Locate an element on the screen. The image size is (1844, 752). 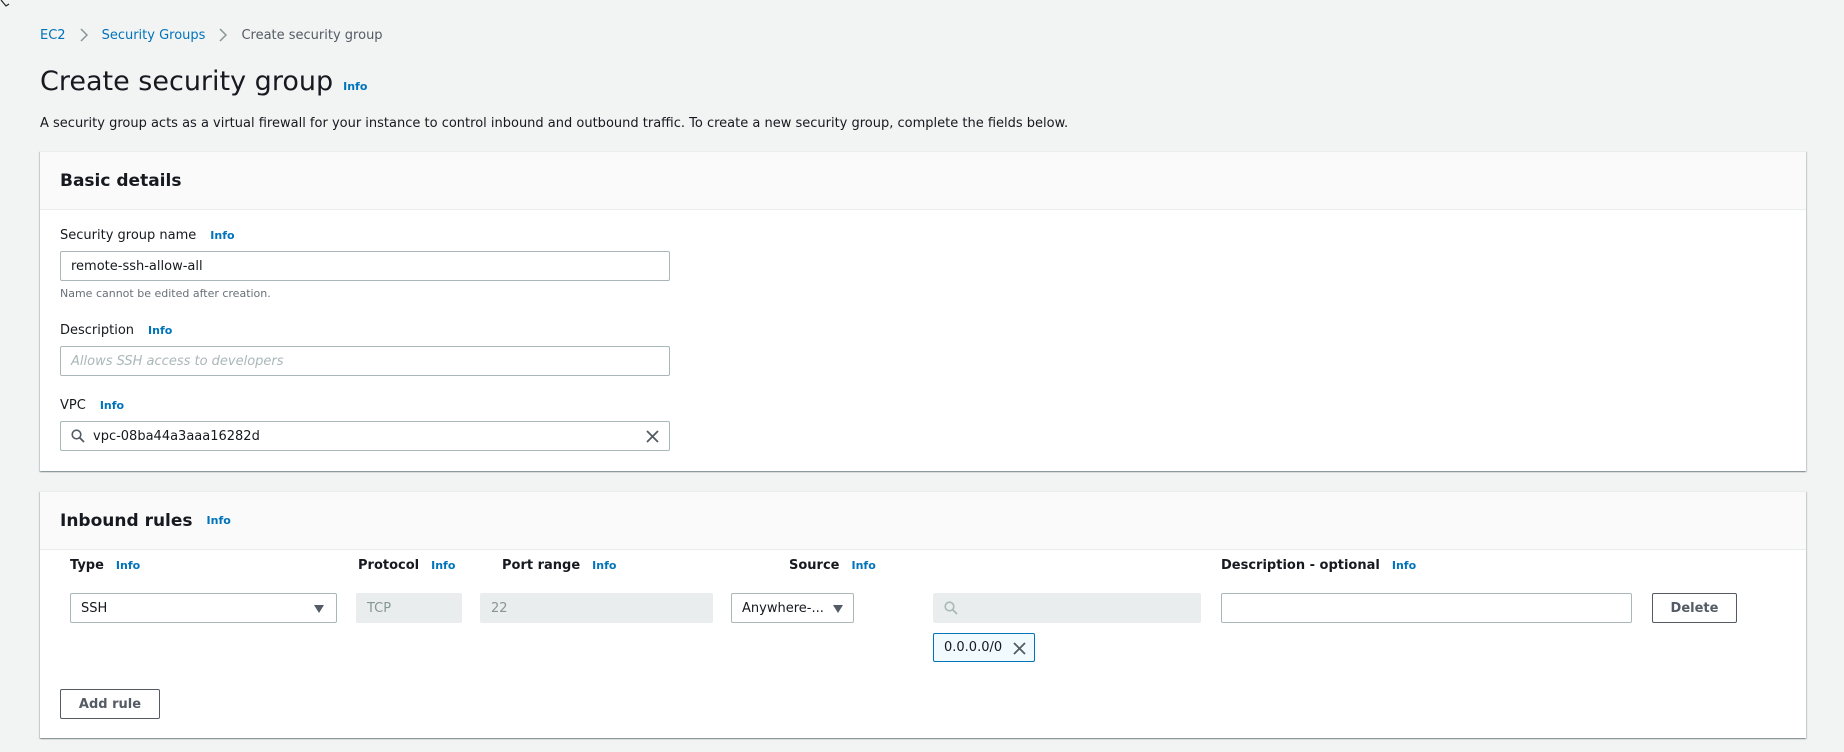
inbound-rules-header: Inbound rules Info is located at coordinates (923, 521).